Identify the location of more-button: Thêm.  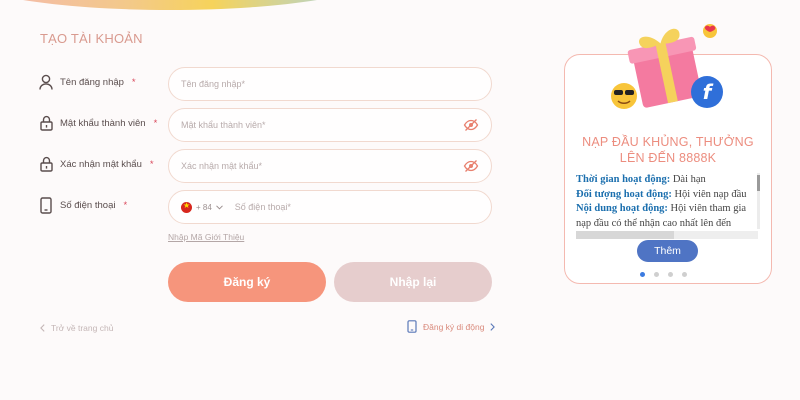
(667, 251).